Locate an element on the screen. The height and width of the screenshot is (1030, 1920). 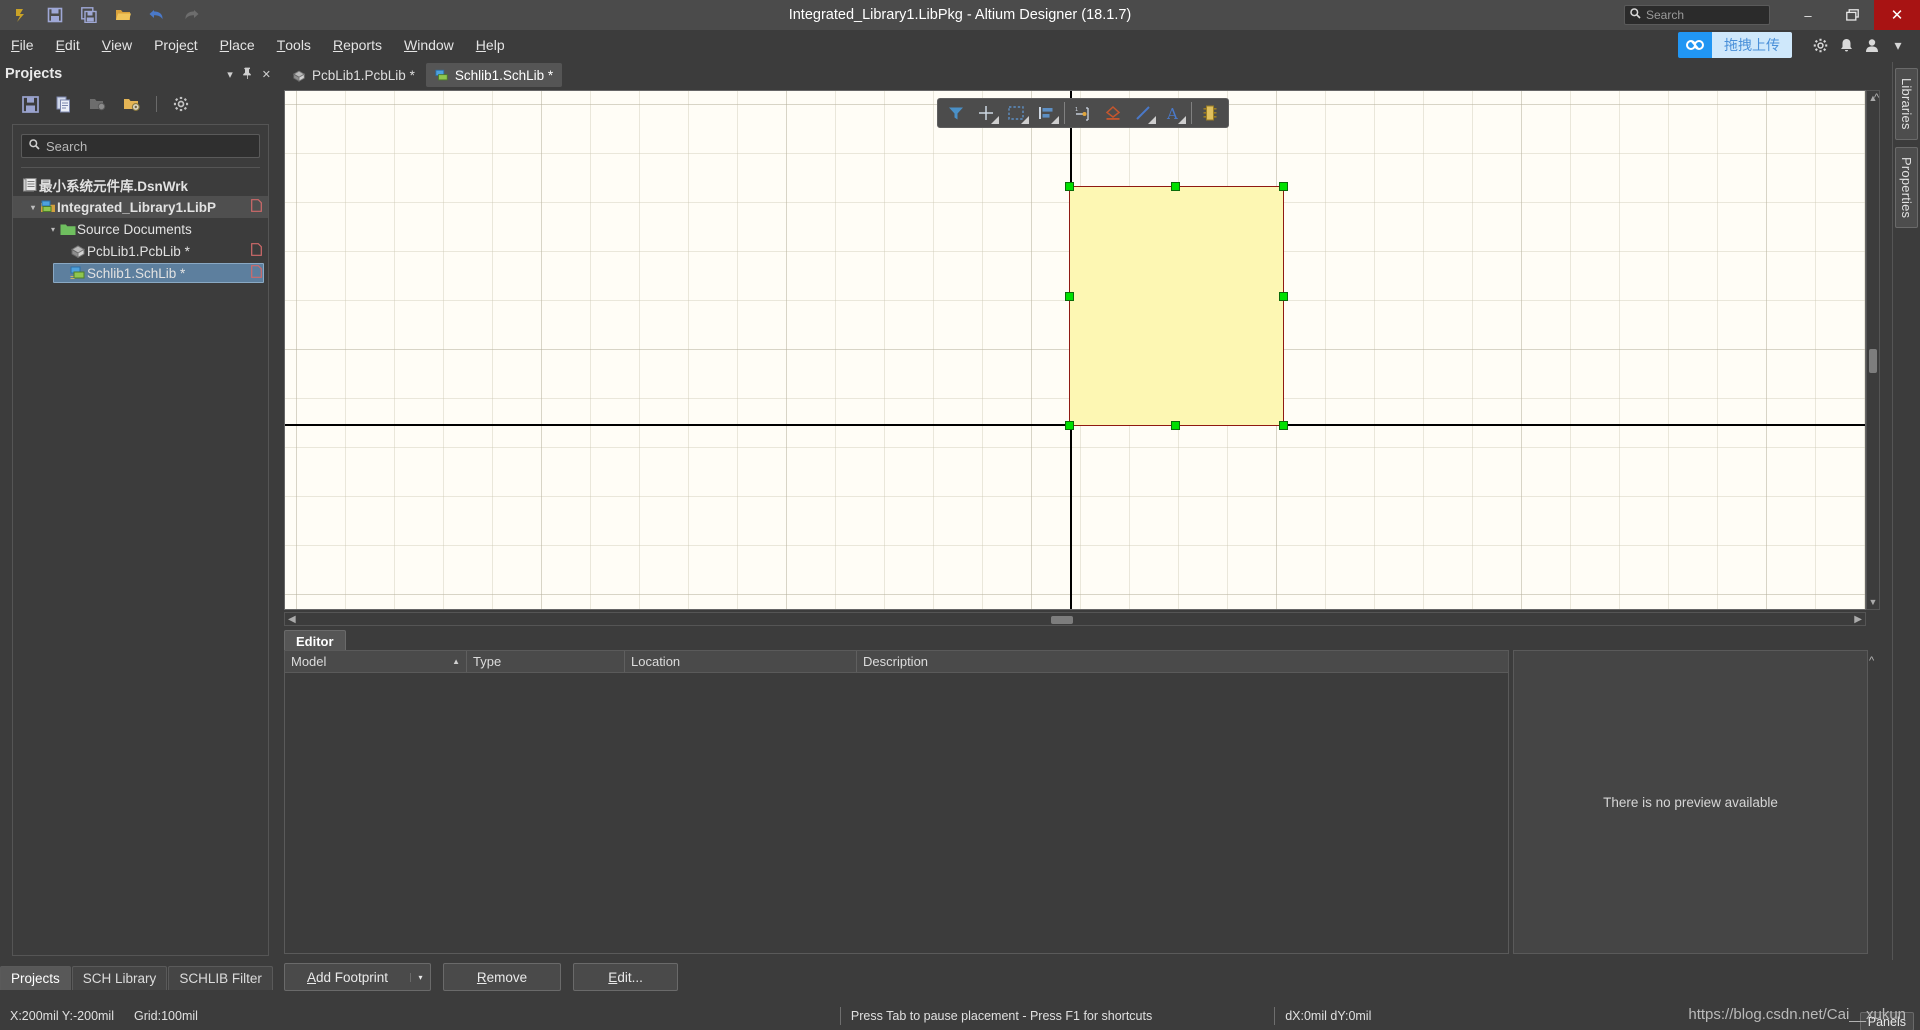
panel-tab-schlib-filter: SCHLIB Filter is located at coordinates (220, 978).